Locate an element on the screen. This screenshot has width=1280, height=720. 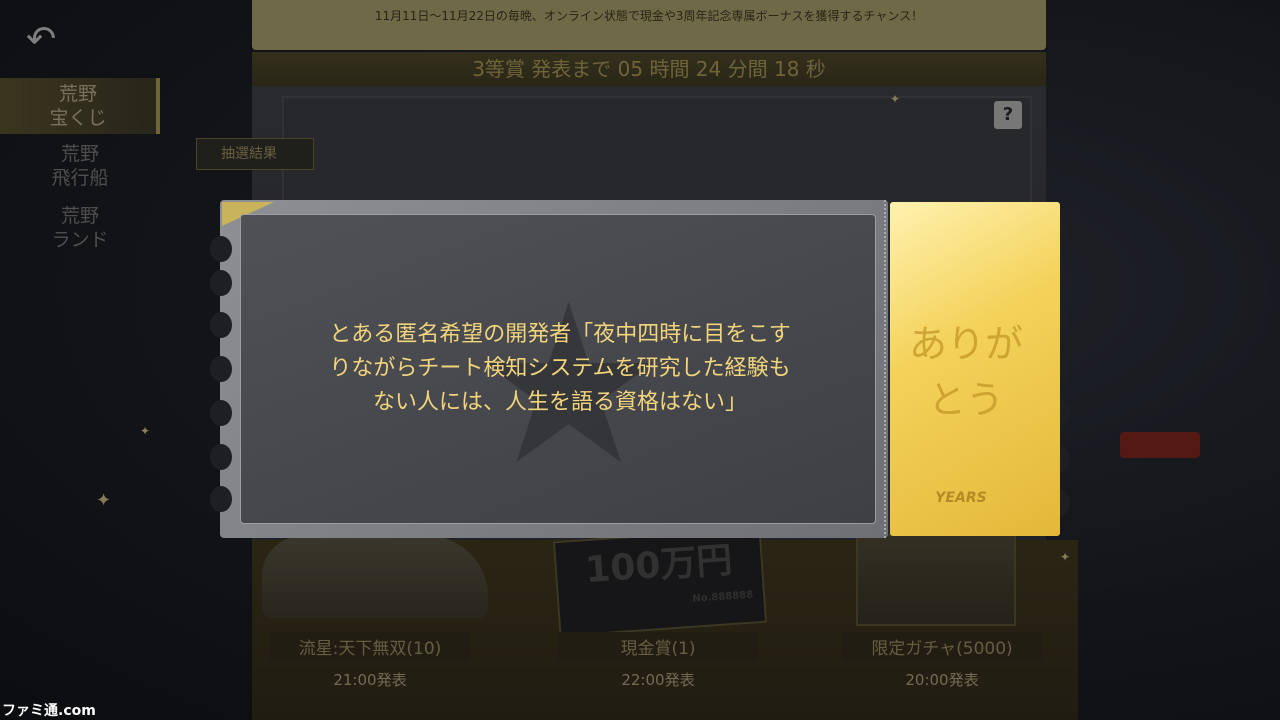
ticket-message-line: りながらチート検知システムを研究した経験も is located at coordinates (560, 368).